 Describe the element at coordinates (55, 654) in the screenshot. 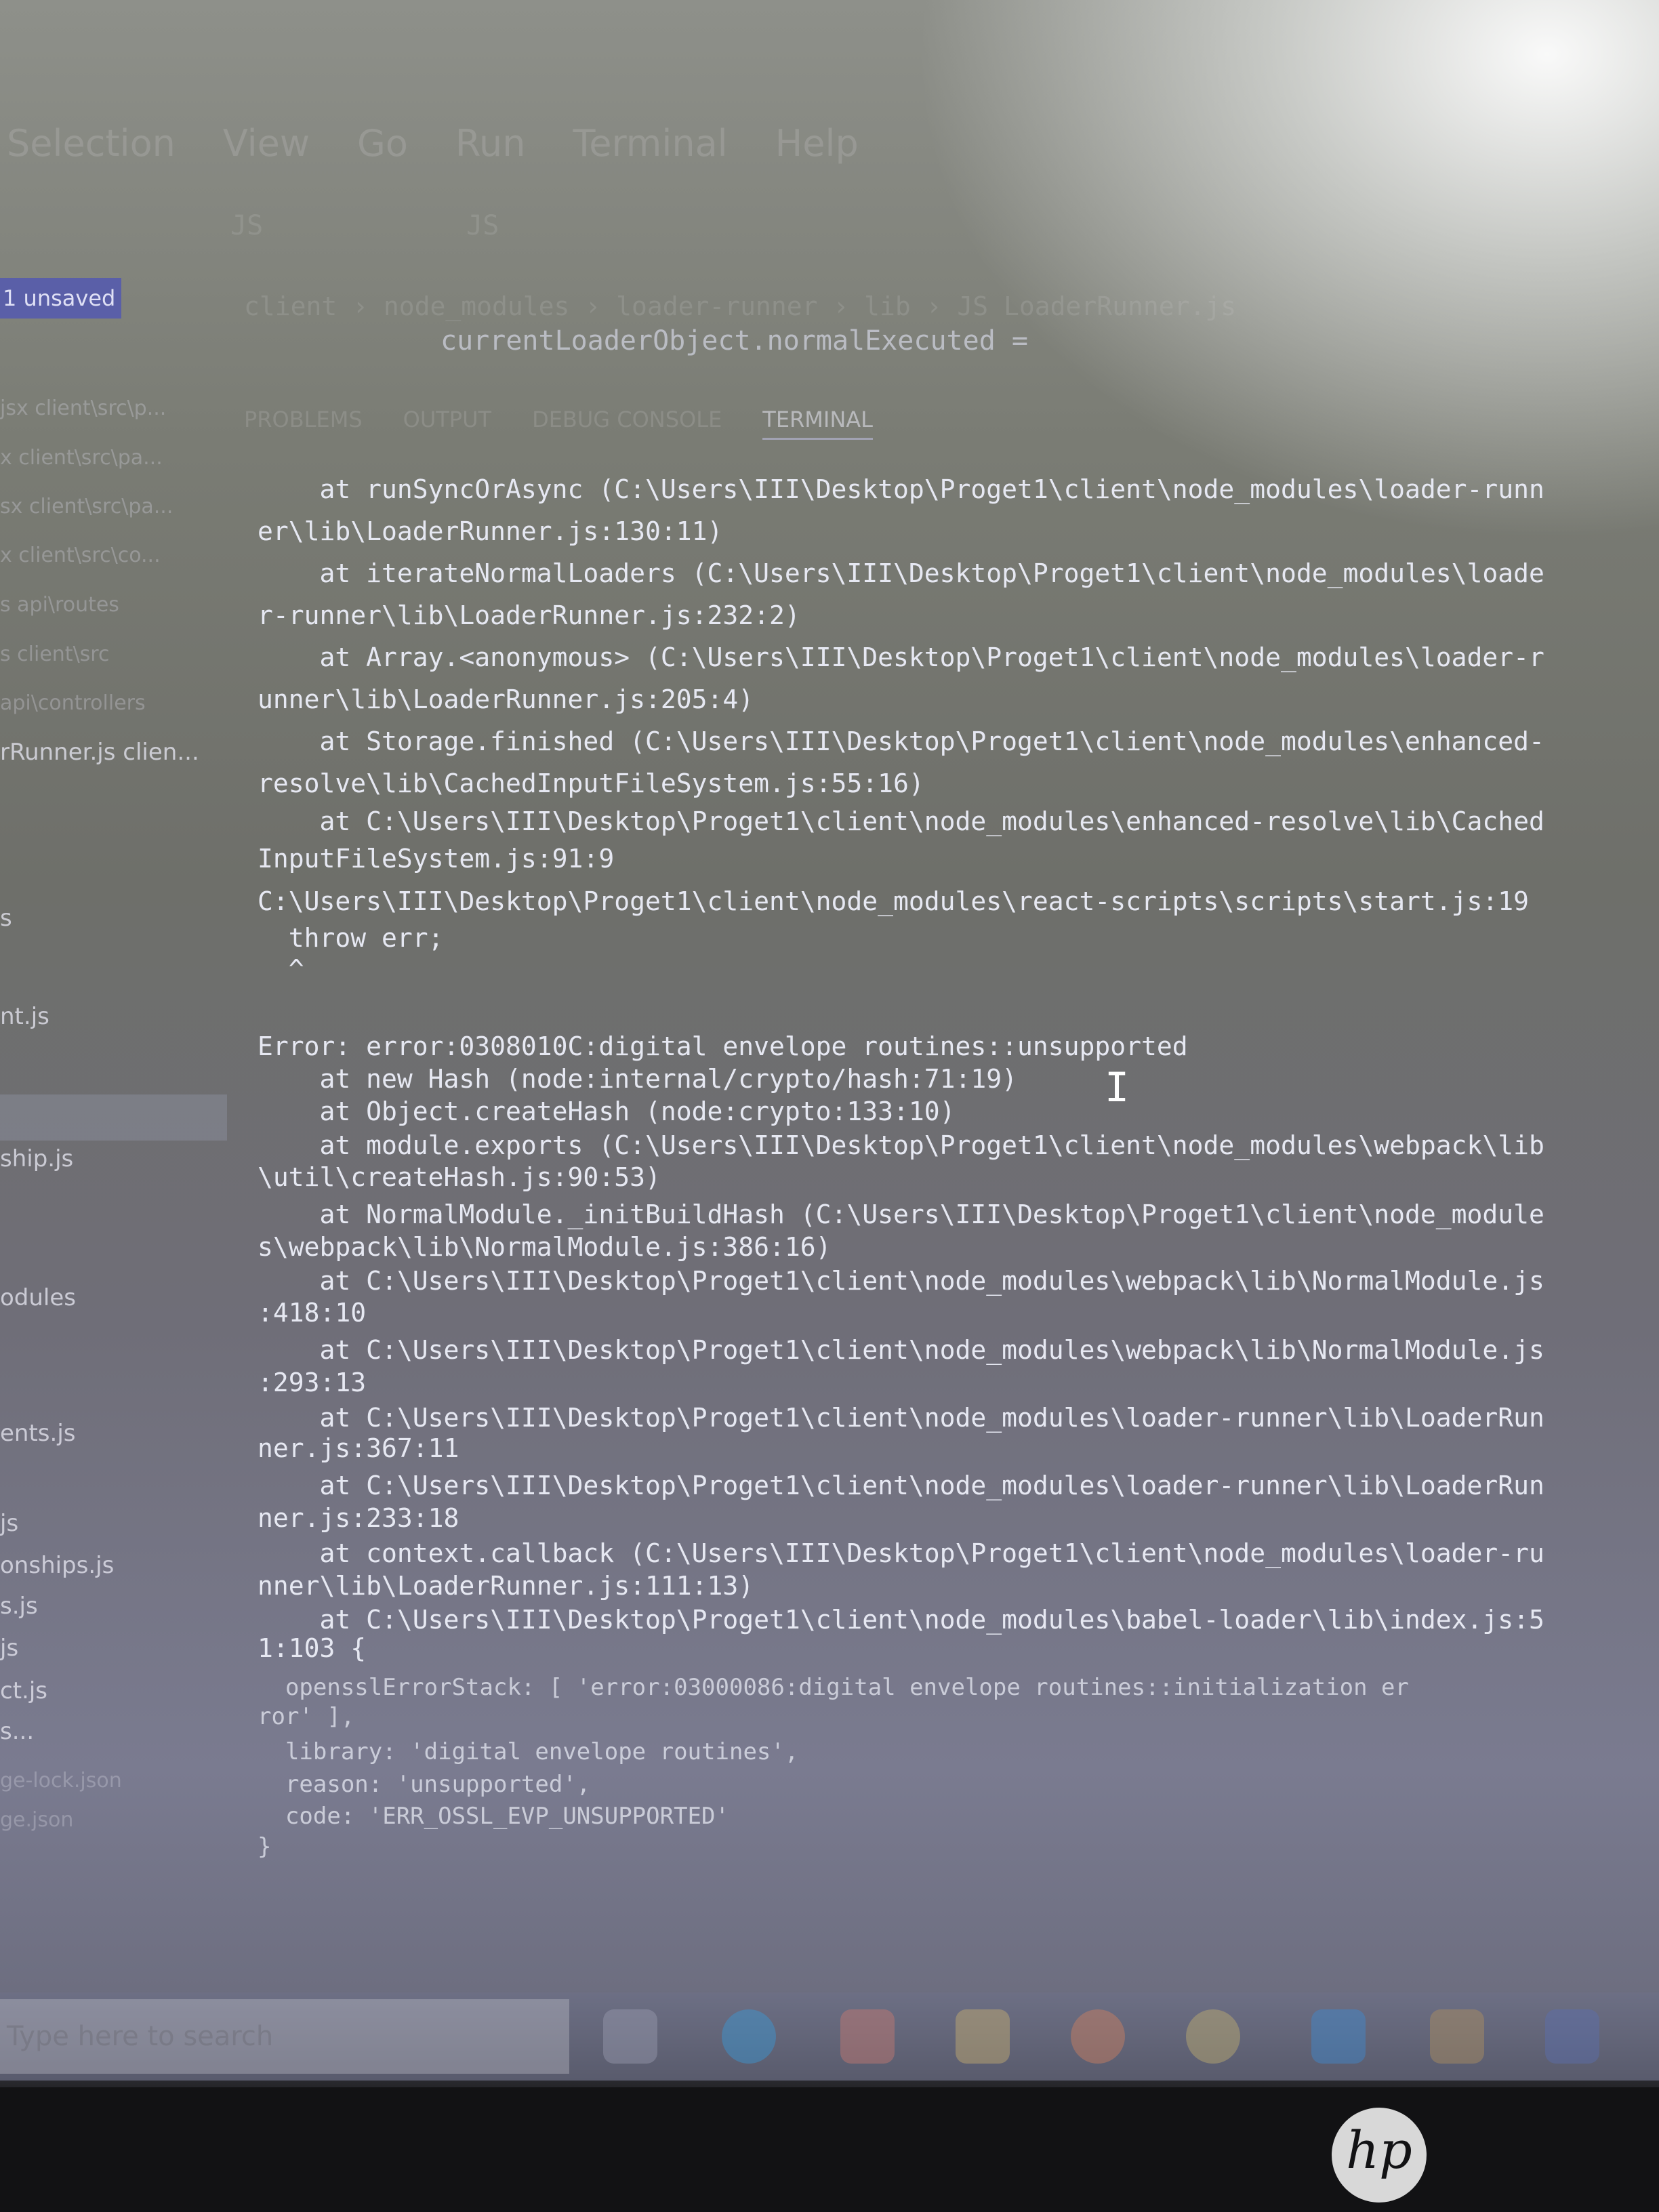

I see `open-editor-item: s client\src` at that location.